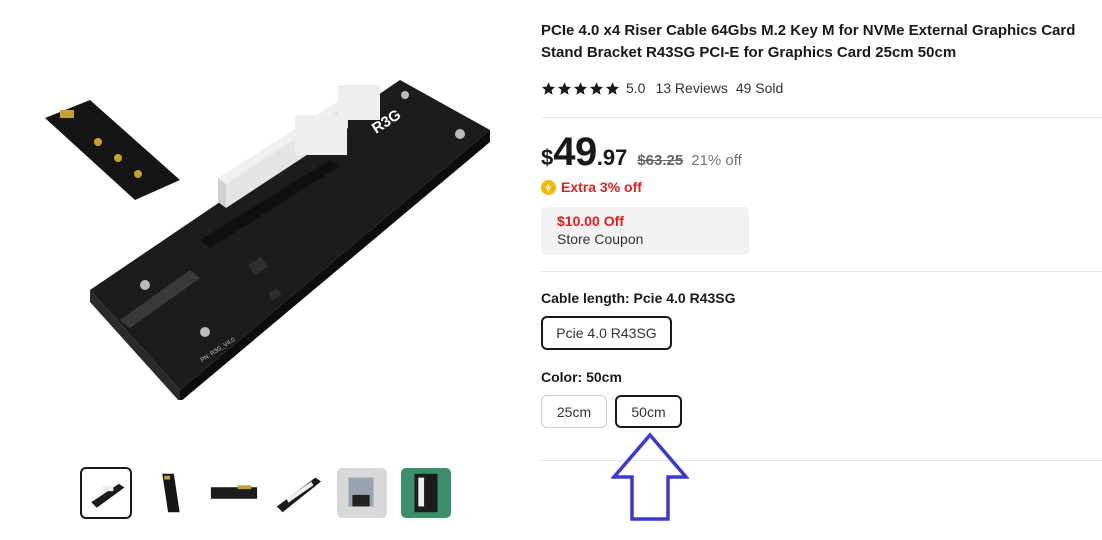  I want to click on price-decimal: .97, so click(612, 157).